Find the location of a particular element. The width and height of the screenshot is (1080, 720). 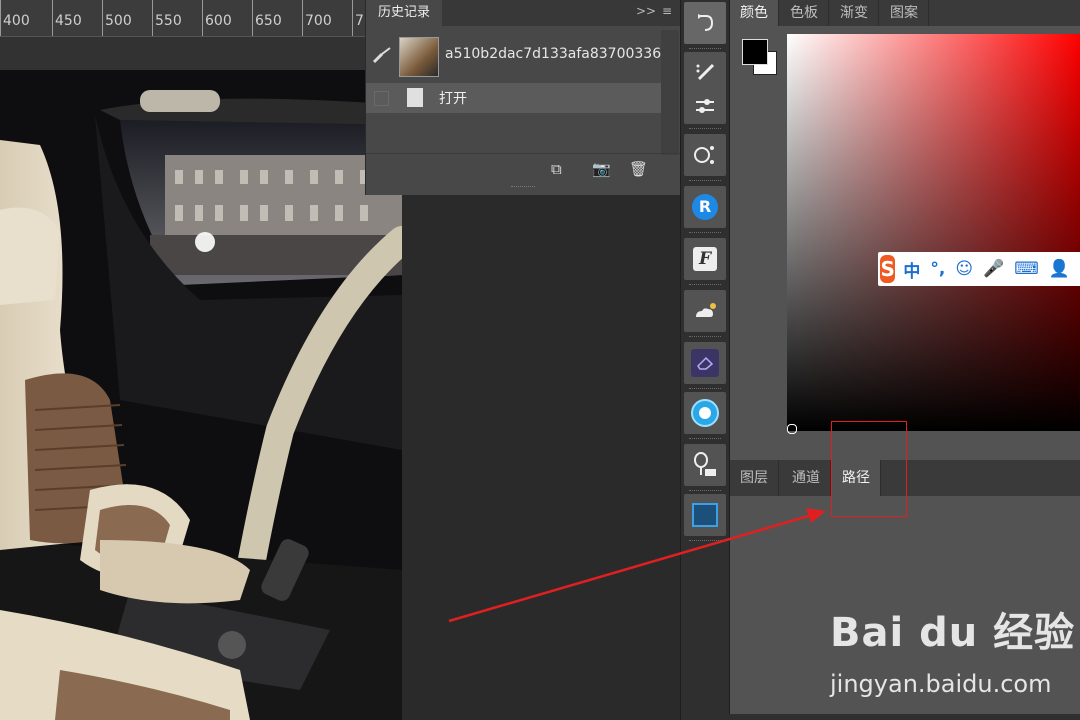

mascot-plugin-button is located at coordinates (705, 413).